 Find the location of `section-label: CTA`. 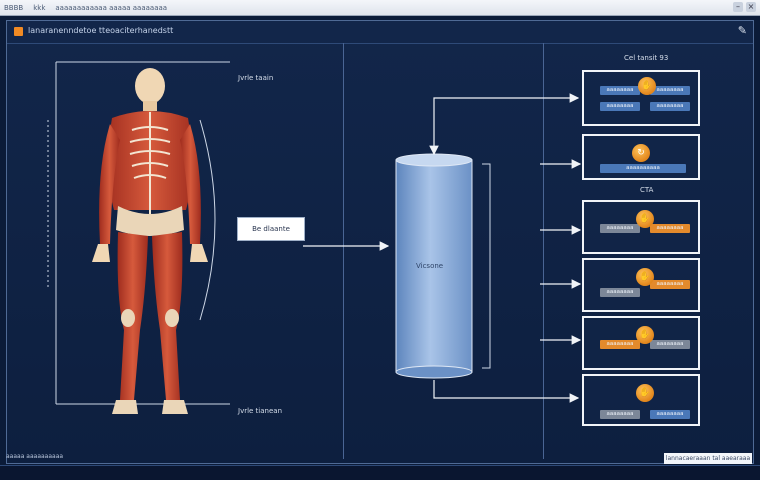

section-label: CTA is located at coordinates (647, 190).